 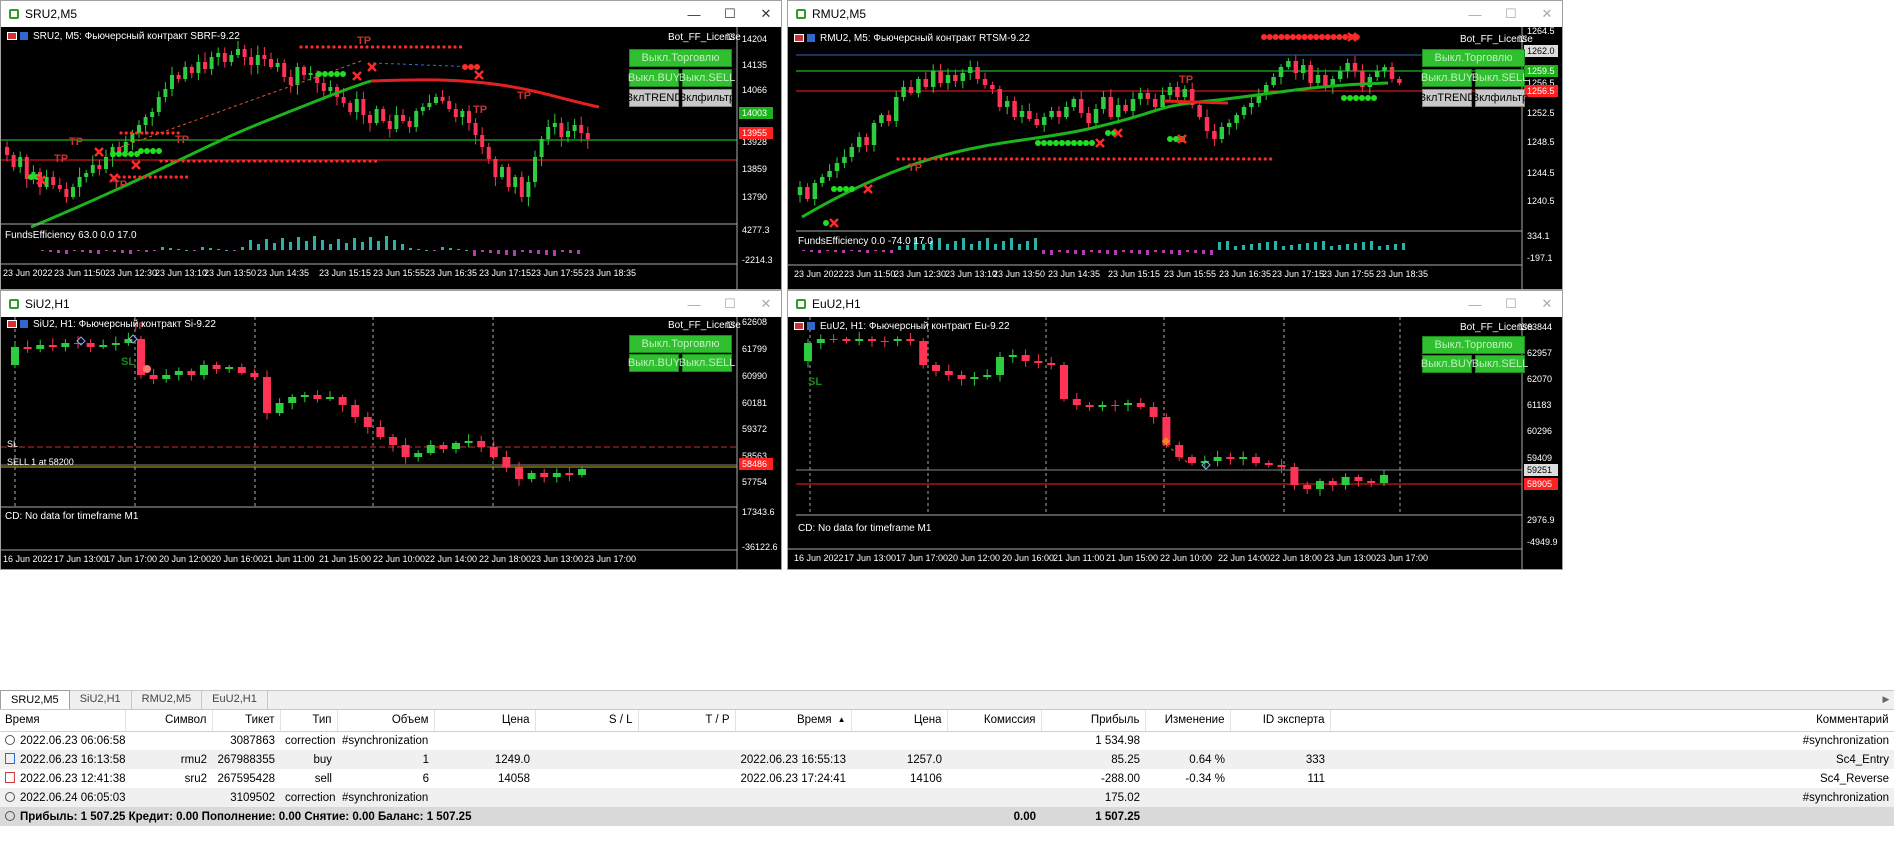 I want to click on tab-rmu2: RMU2,M5, so click(x=167, y=699).